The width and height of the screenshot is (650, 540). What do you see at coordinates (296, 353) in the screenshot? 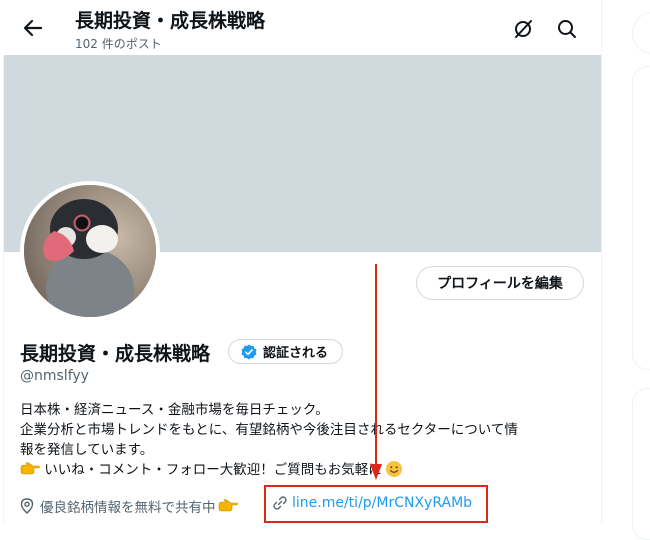
I see `verify-label: 認証される` at bounding box center [296, 353].